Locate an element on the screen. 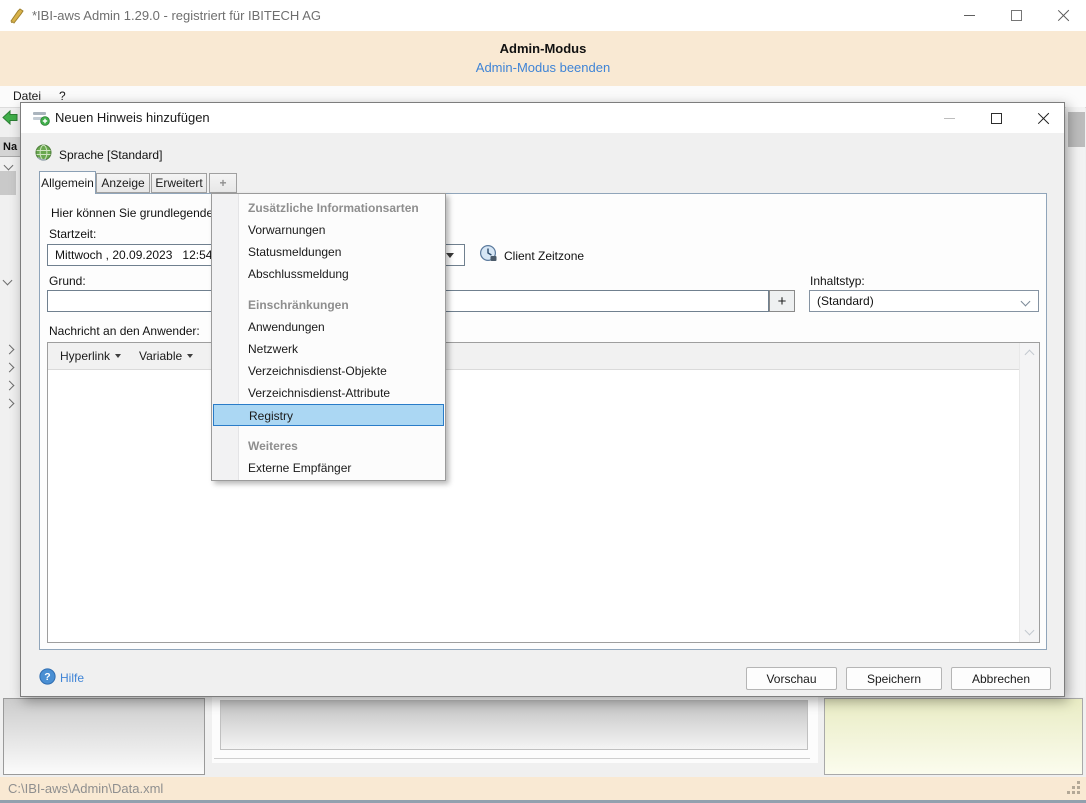  scroll-down-icon is located at coordinates (1029, 630).